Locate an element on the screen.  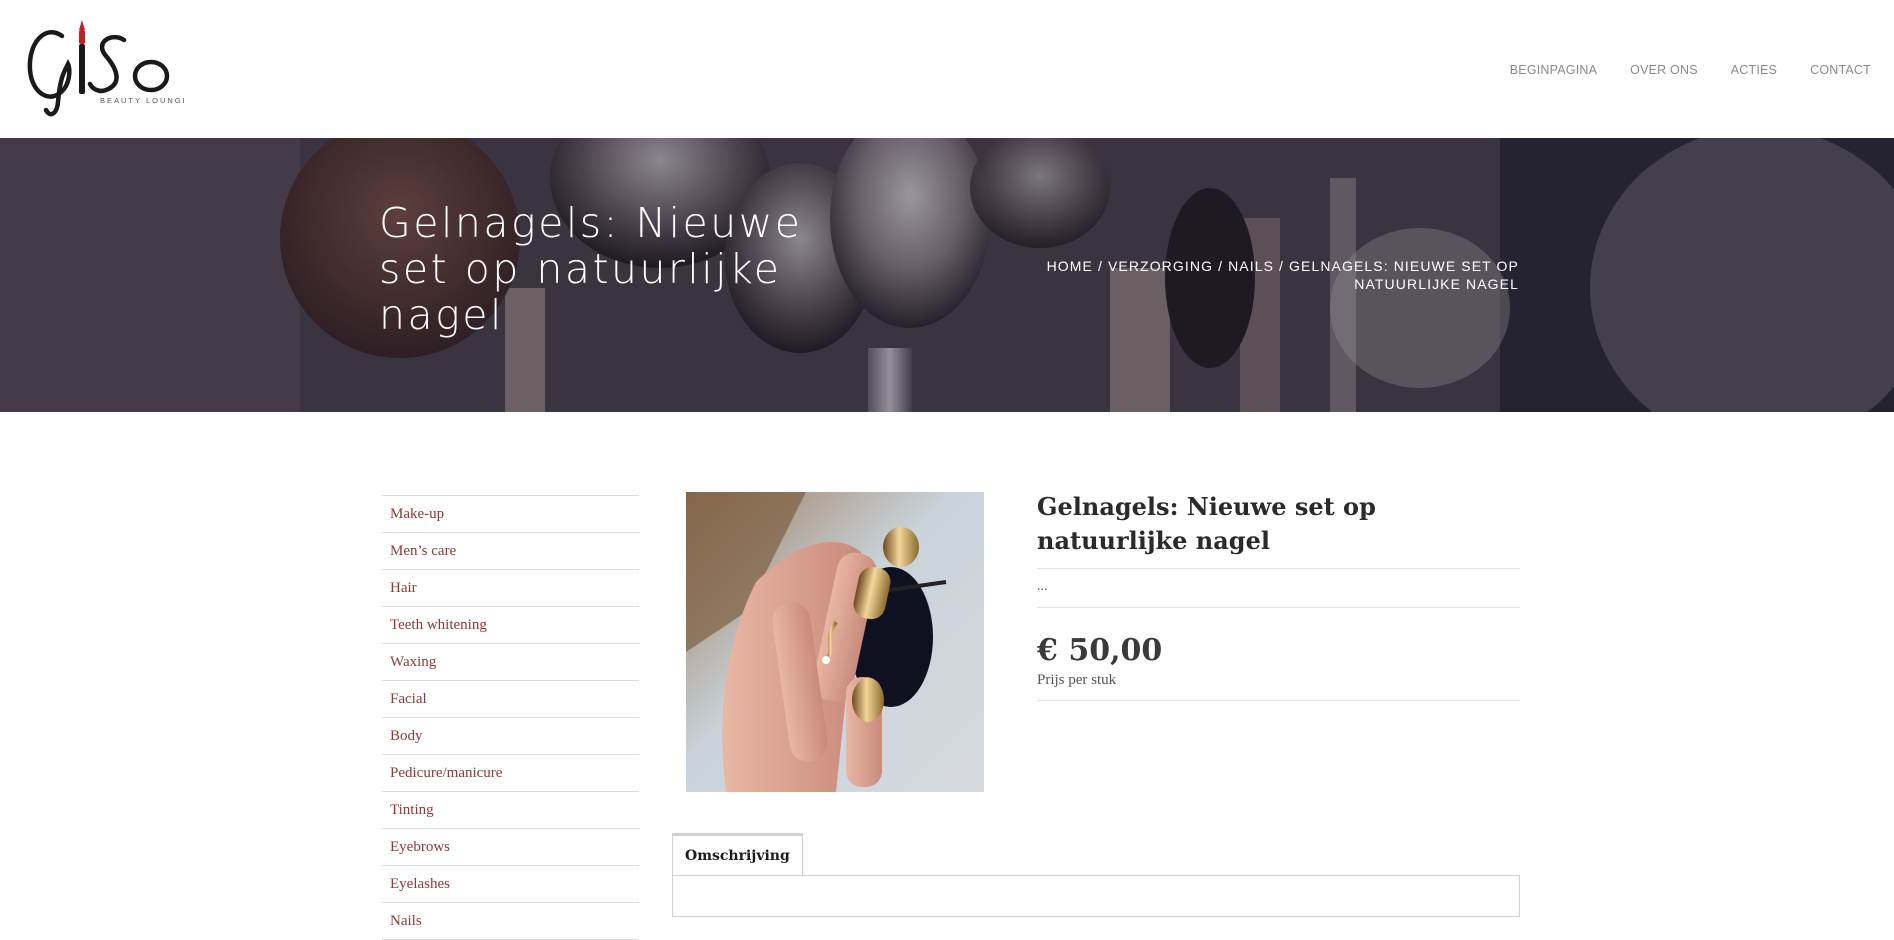
category-facial: Facial is located at coordinates (404, 699).